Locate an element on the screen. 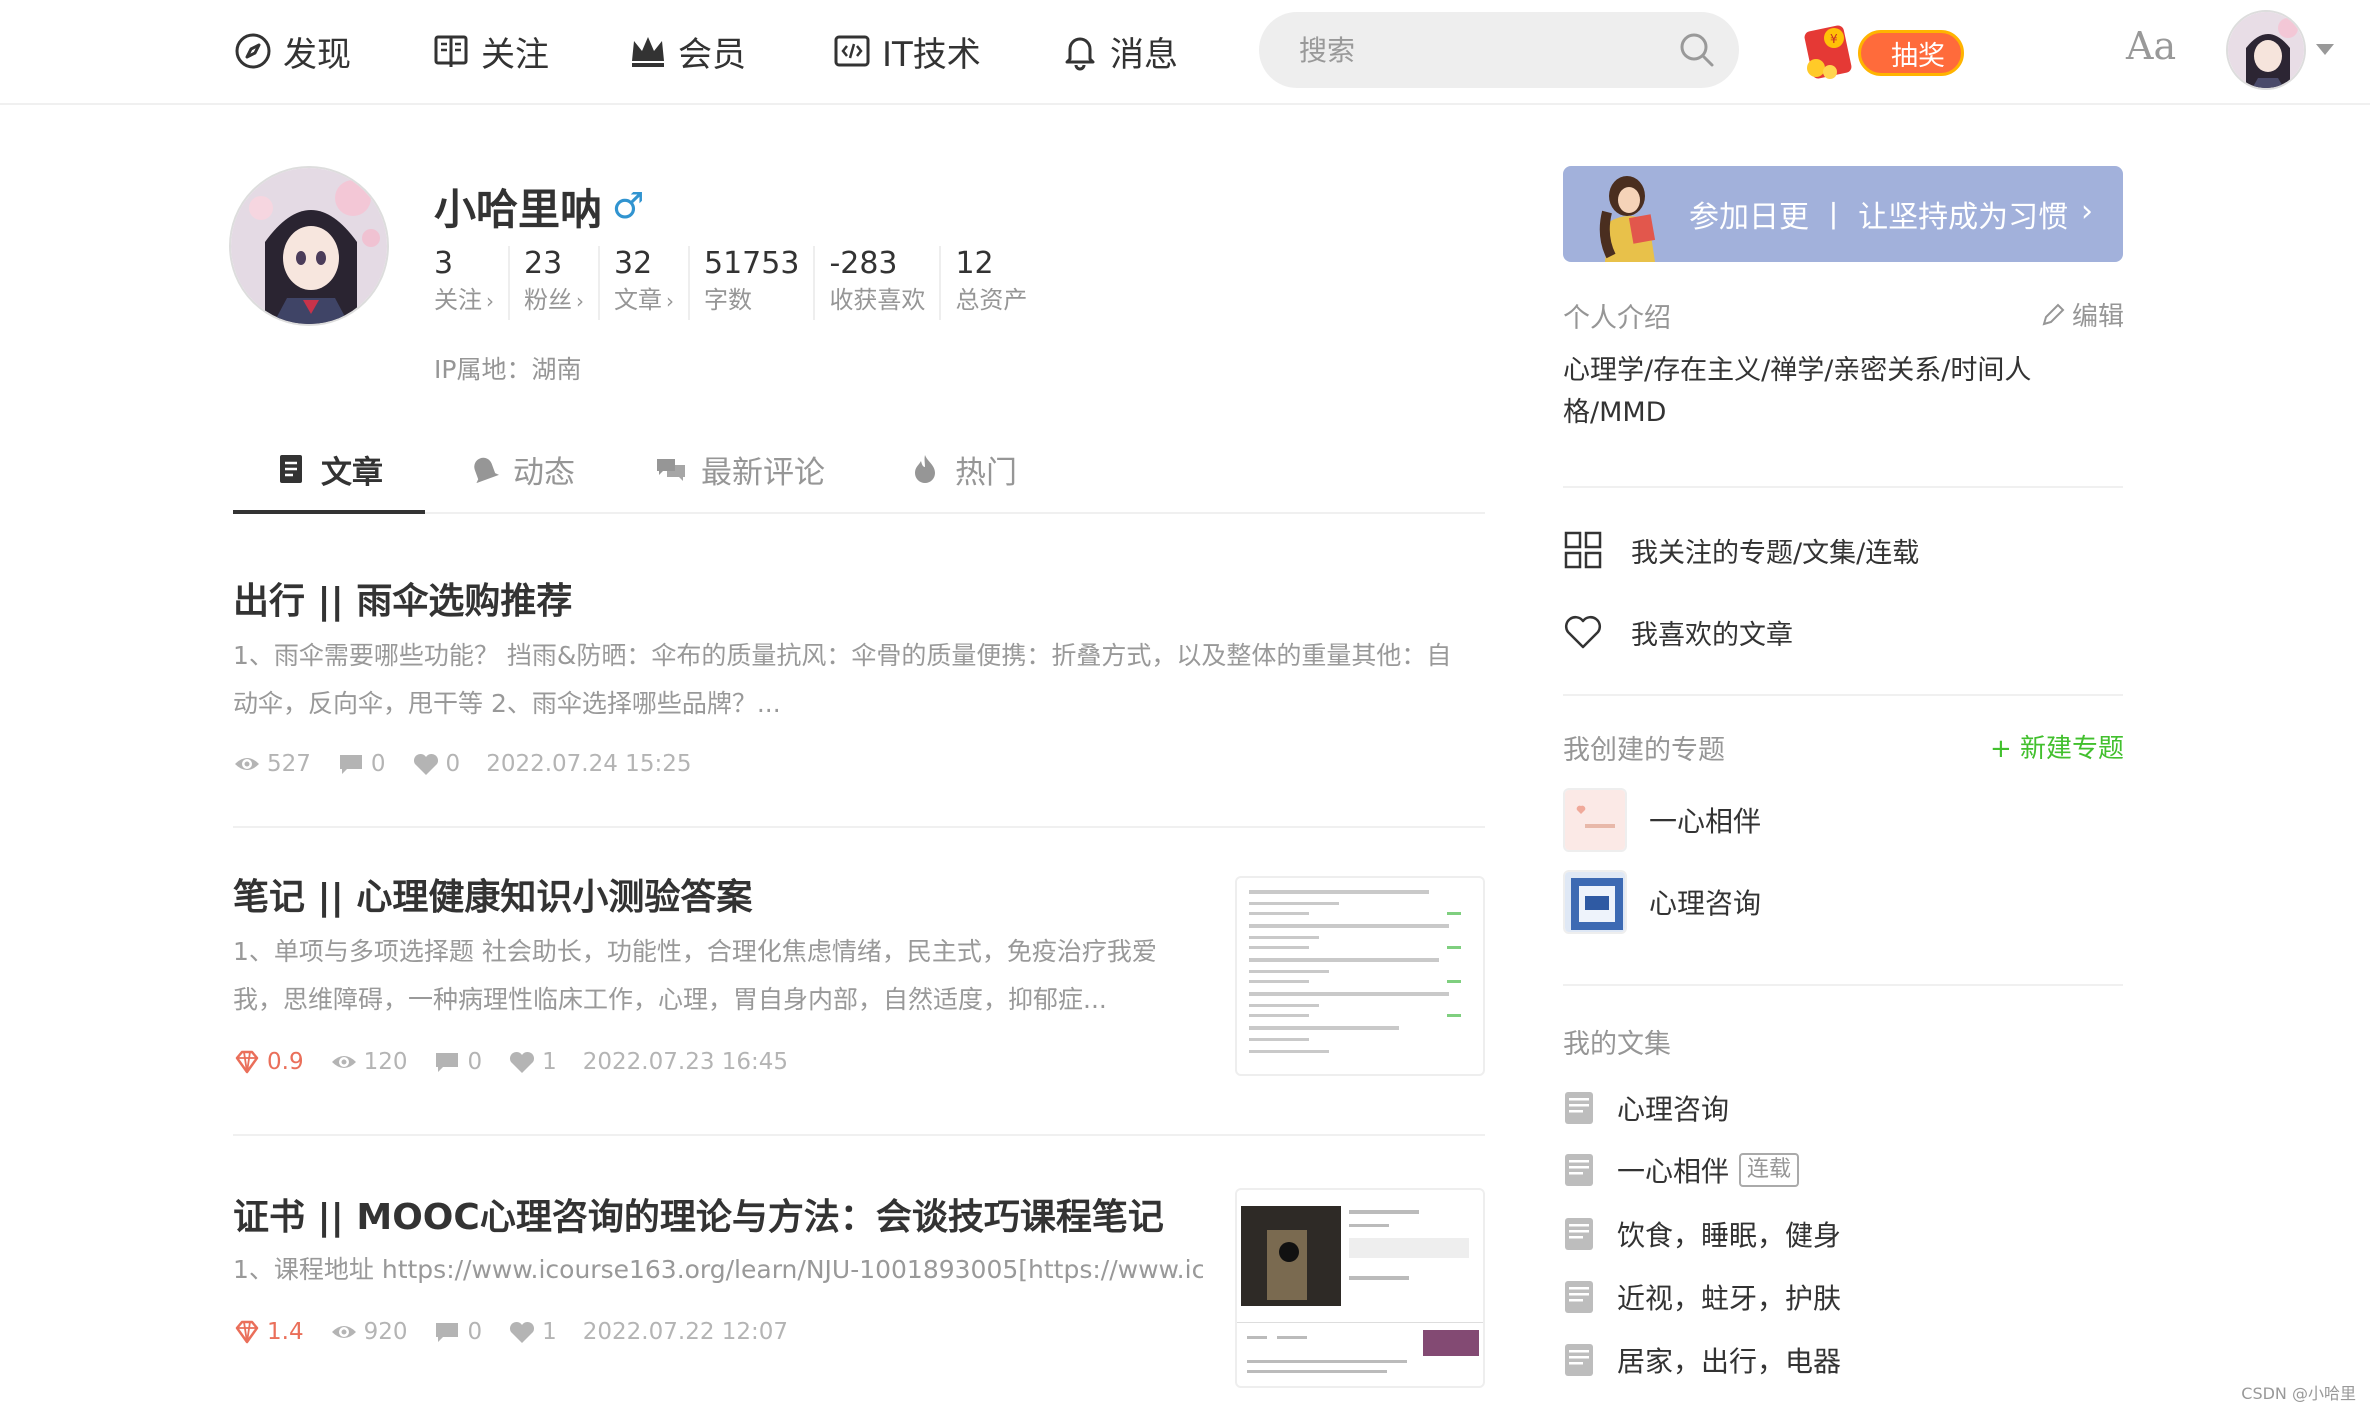 The height and width of the screenshot is (1410, 2370). nav-messages: 消息 is located at coordinates (1119, 51).